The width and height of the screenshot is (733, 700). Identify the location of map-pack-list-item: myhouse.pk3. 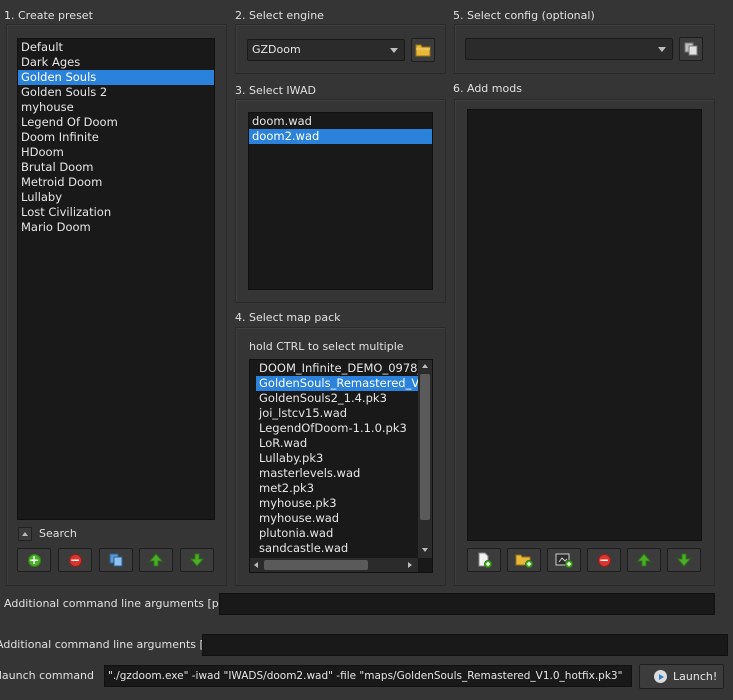
(337, 503).